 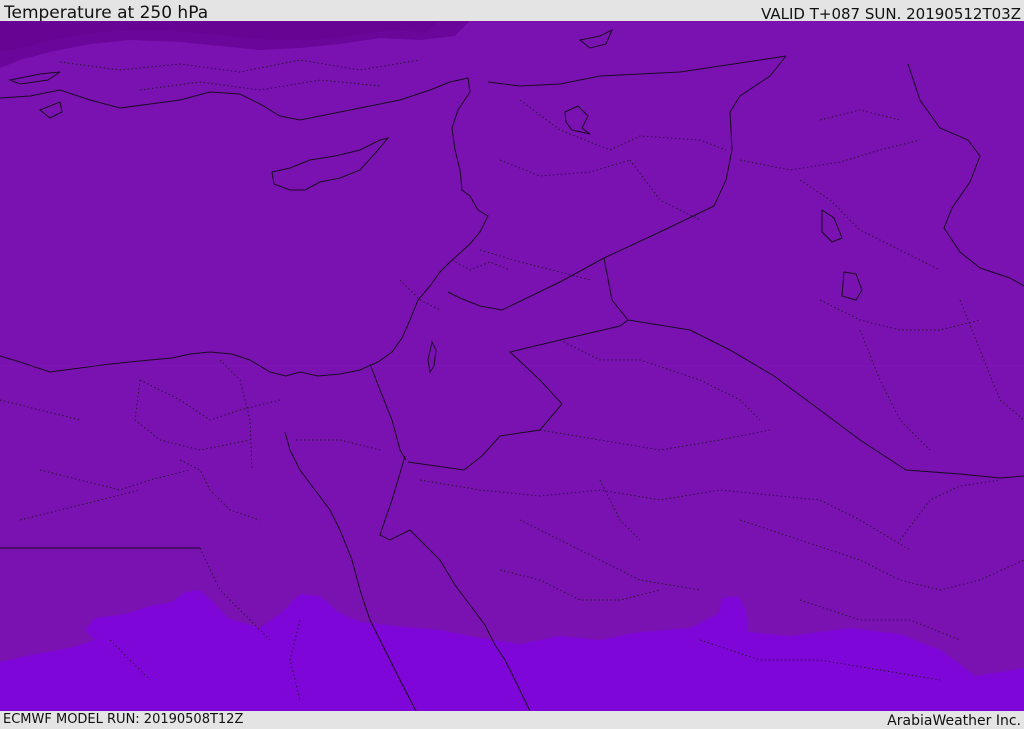 I want to click on map-title: Temperature at 250 hPa, so click(x=106, y=13).